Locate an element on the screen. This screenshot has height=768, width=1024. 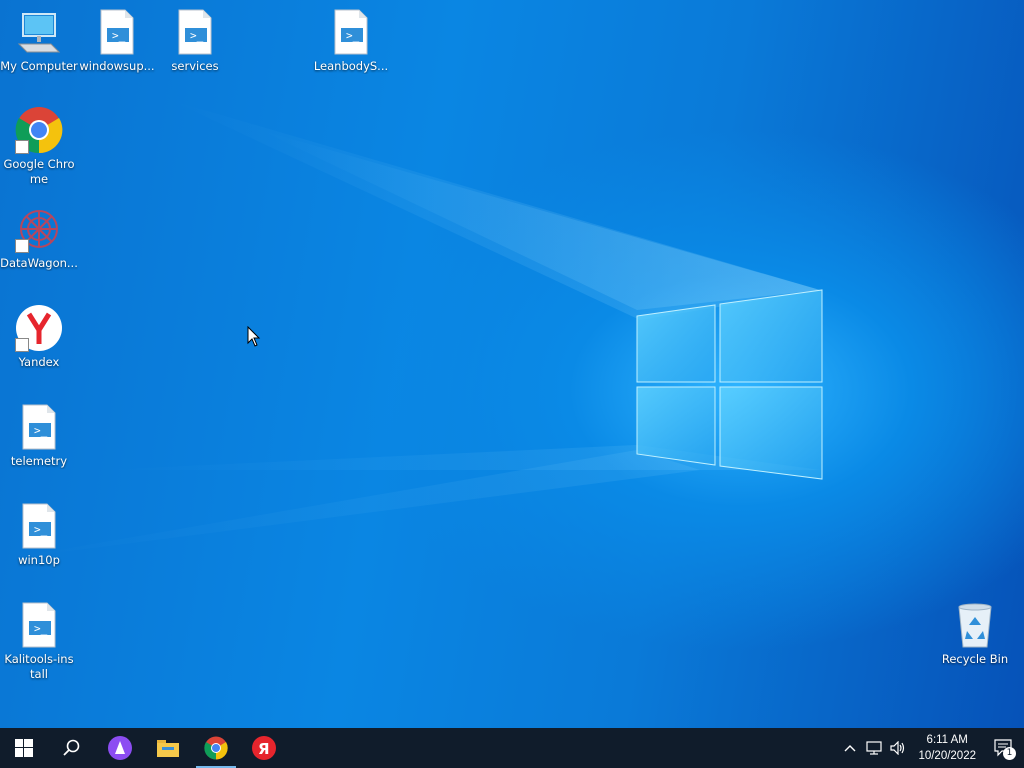
chevron-up-icon is located at coordinates (850, 748).